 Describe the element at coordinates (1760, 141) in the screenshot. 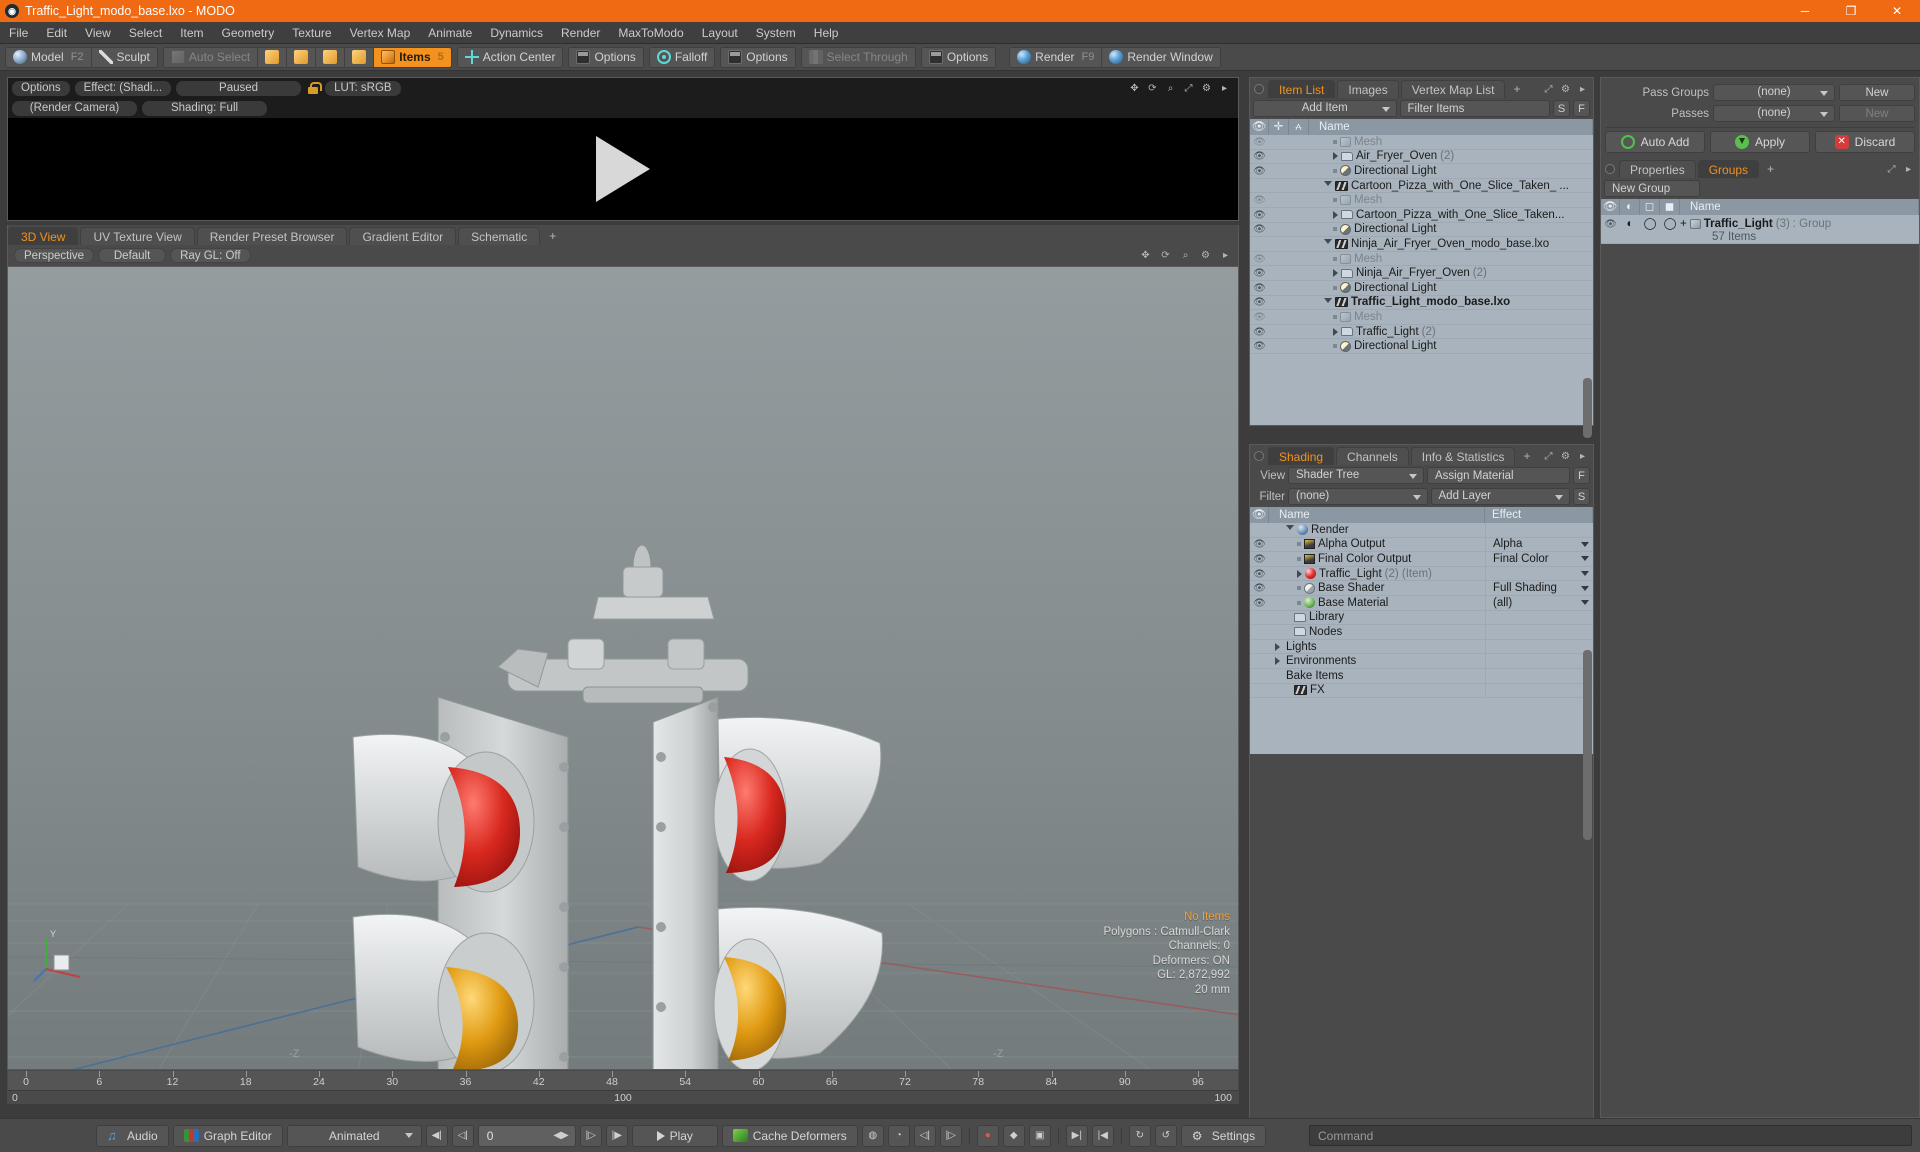

I see `apply-button: Apply` at that location.